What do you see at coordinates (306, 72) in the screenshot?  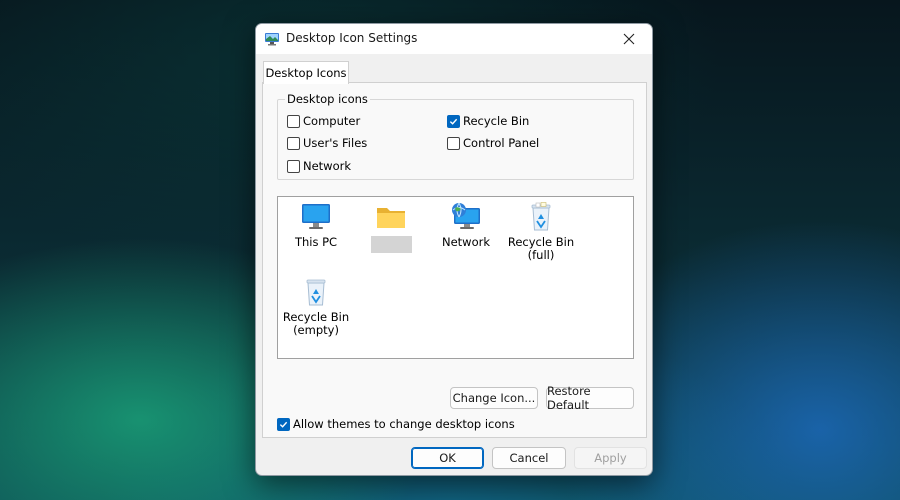 I see `tab-desktop-icons: Desktop Icons` at bounding box center [306, 72].